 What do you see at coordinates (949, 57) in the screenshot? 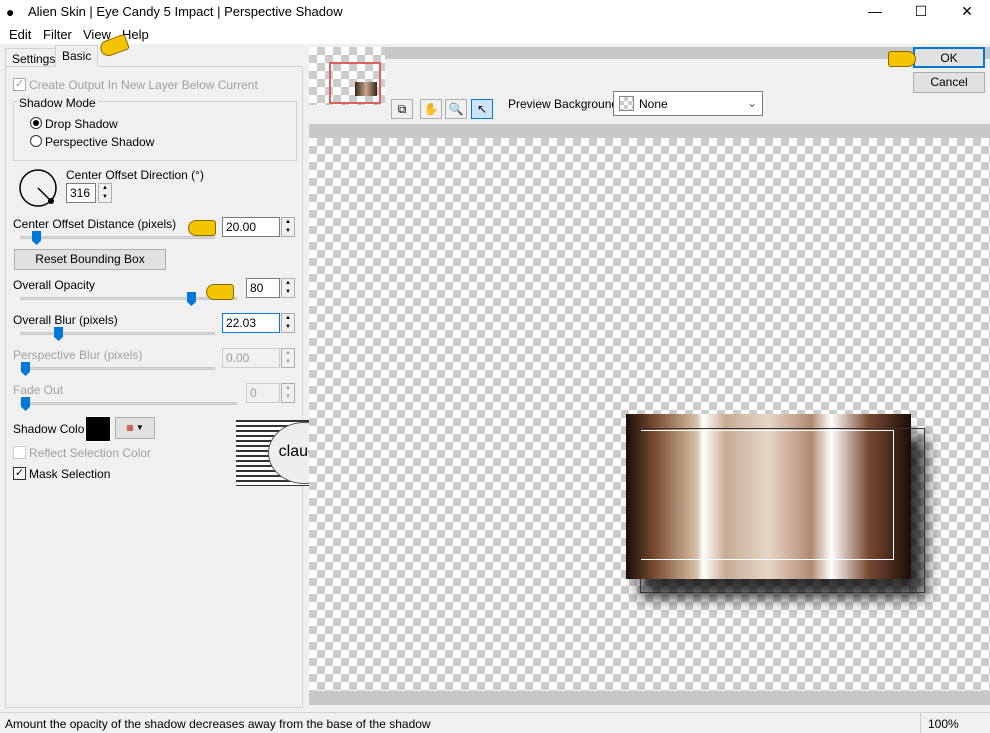
I see `ok-button: OK` at bounding box center [949, 57].